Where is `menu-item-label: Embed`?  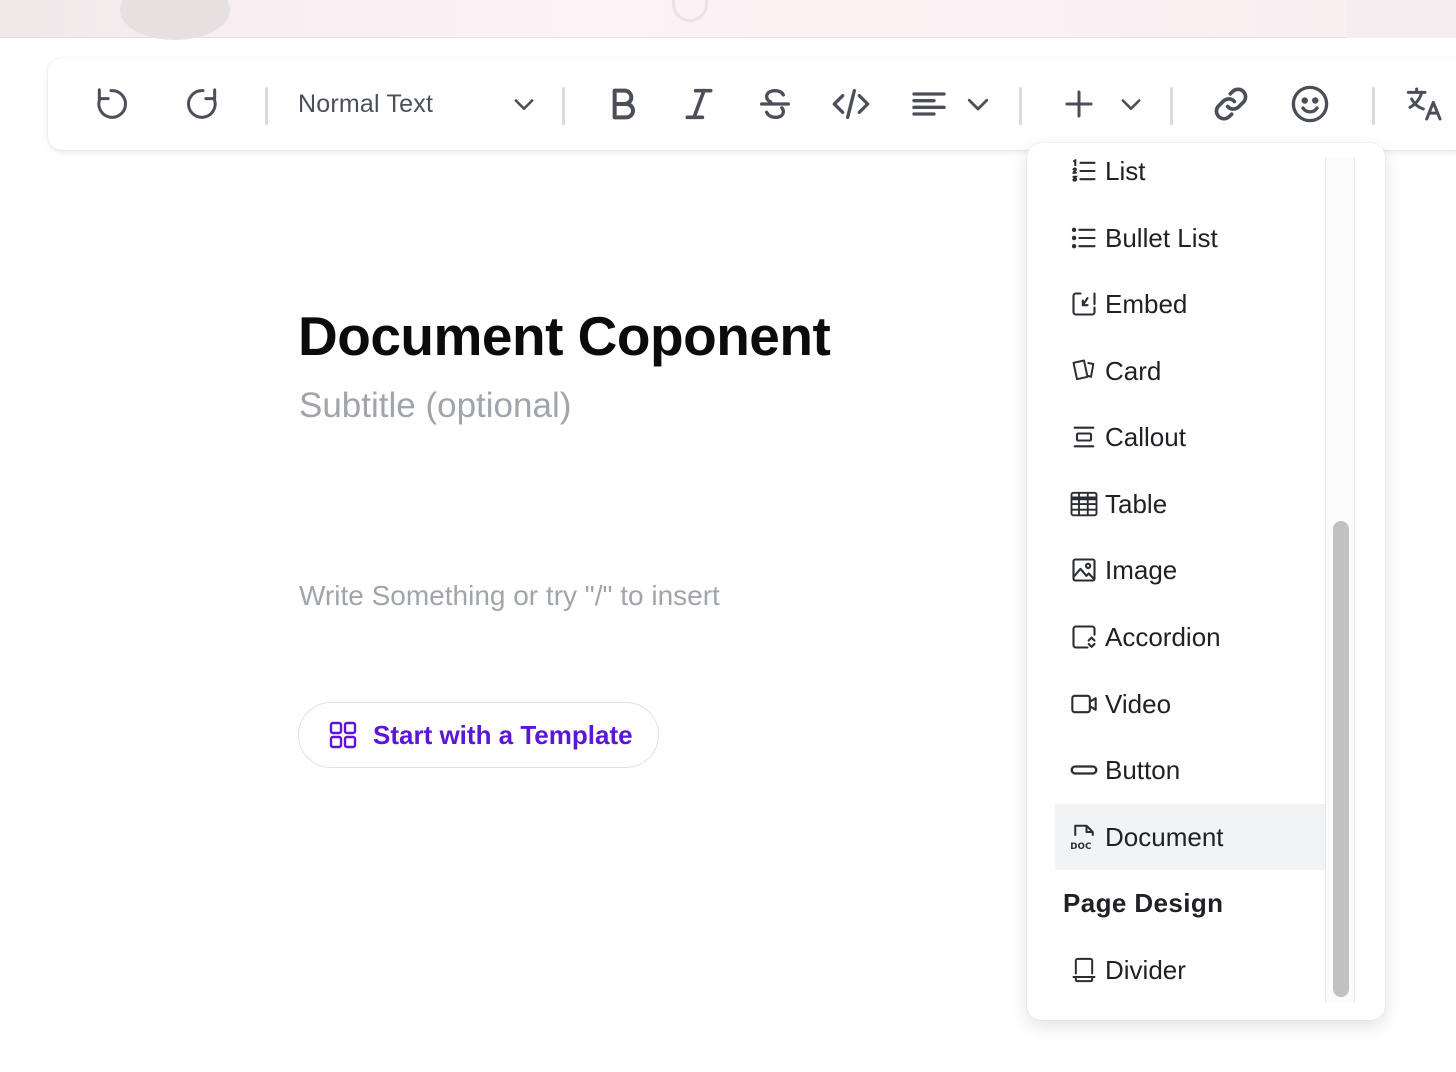 menu-item-label: Embed is located at coordinates (1146, 303).